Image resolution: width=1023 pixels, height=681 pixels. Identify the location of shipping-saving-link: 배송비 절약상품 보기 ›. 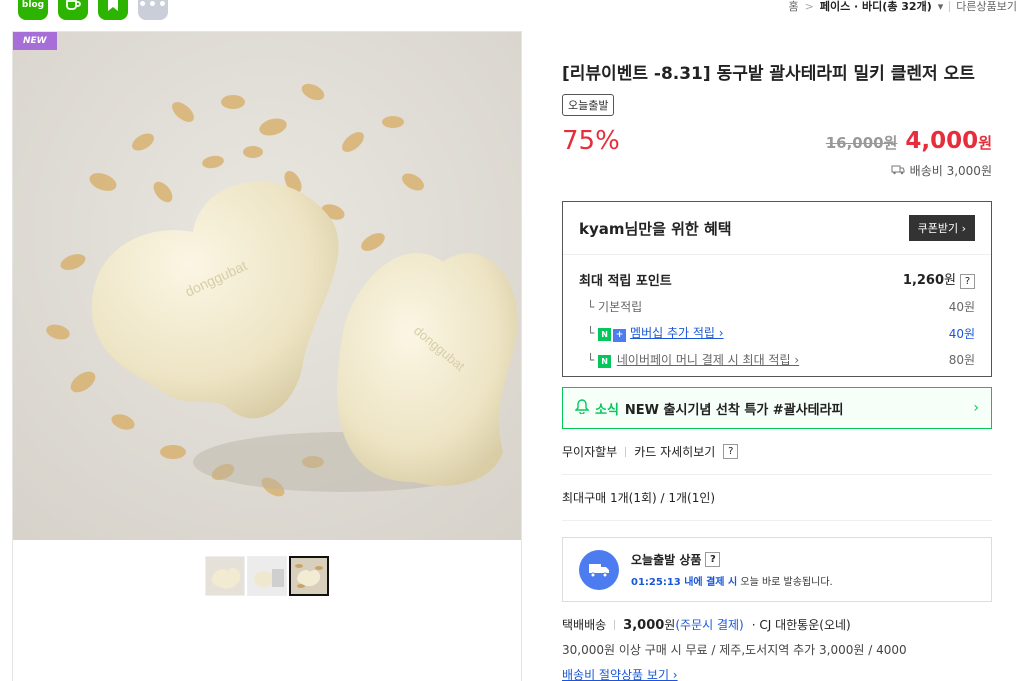
(777, 673).